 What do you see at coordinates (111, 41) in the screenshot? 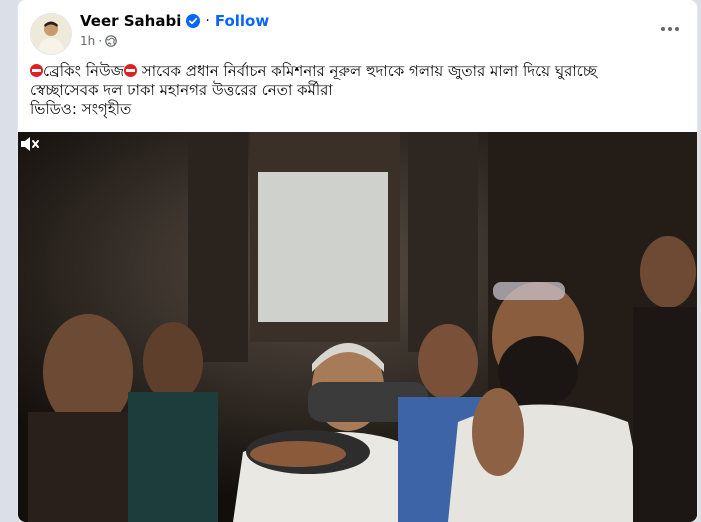
I see `globe-icon` at bounding box center [111, 41].